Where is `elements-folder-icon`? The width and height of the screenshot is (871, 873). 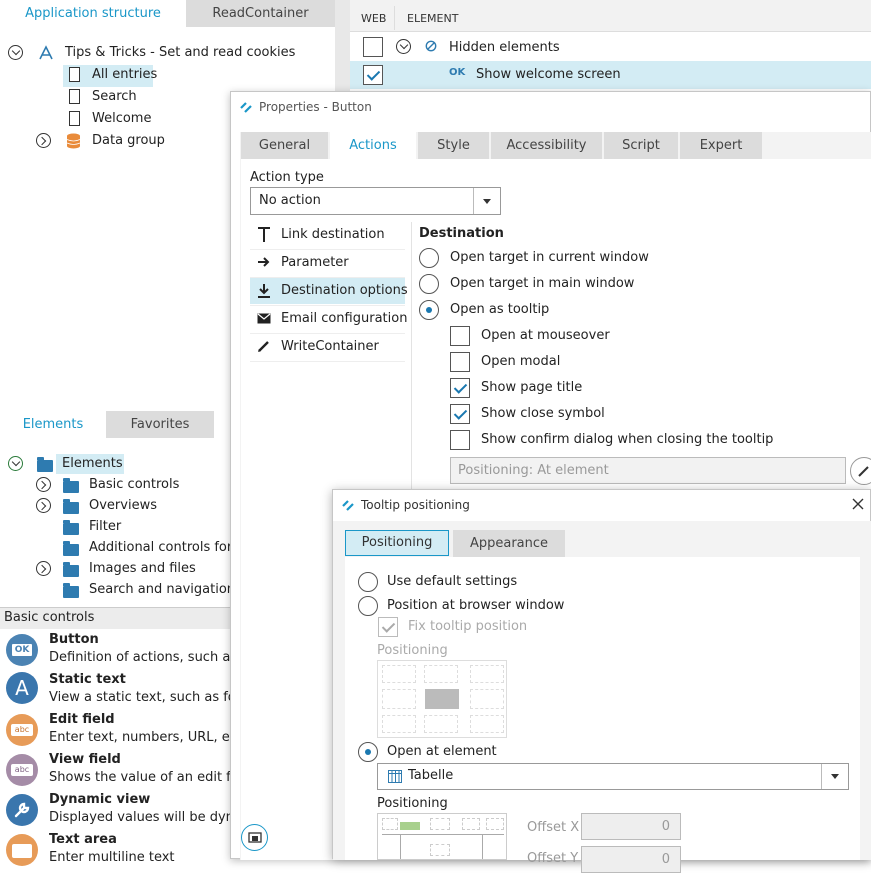
elements-folder-icon is located at coordinates (45, 464).